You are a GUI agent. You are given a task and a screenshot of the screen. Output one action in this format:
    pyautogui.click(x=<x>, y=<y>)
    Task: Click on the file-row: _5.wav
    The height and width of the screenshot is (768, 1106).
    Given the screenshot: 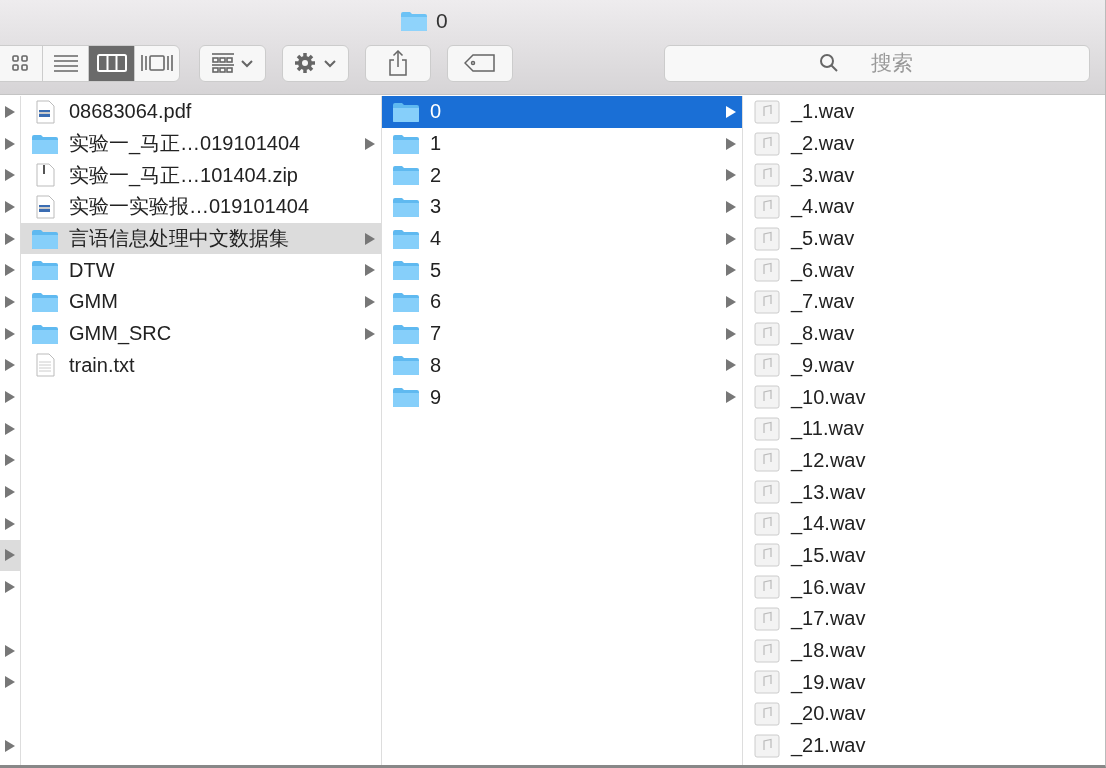 What is the action you would take?
    pyautogui.click(x=924, y=238)
    